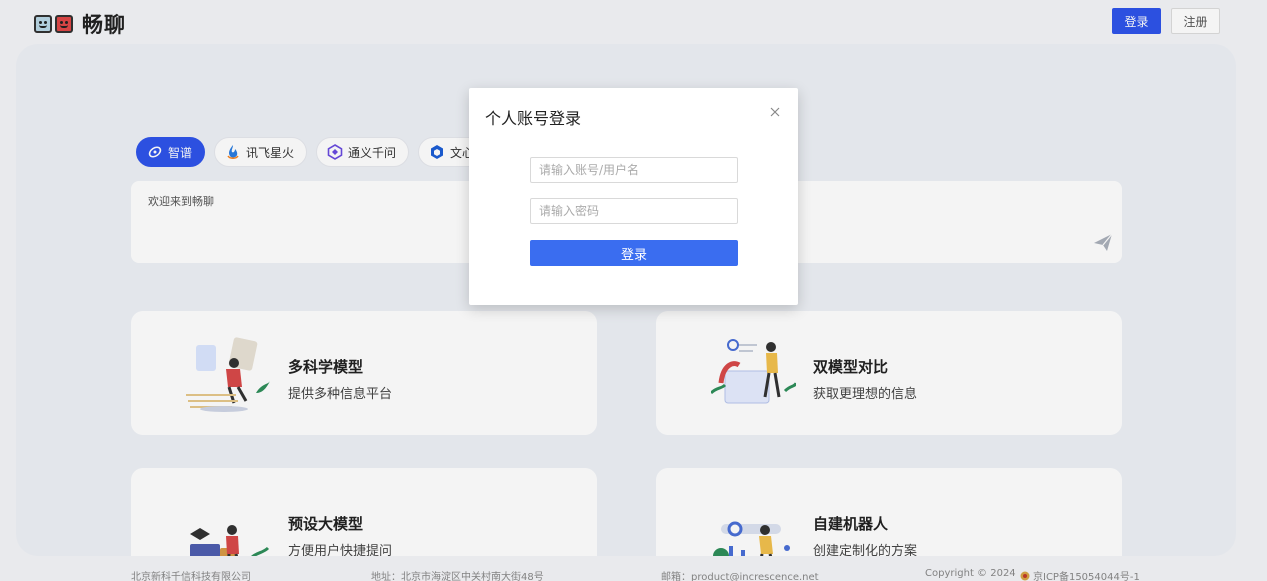 The image size is (1267, 581). What do you see at coordinates (634, 211) in the screenshot?
I see `password-input` at bounding box center [634, 211].